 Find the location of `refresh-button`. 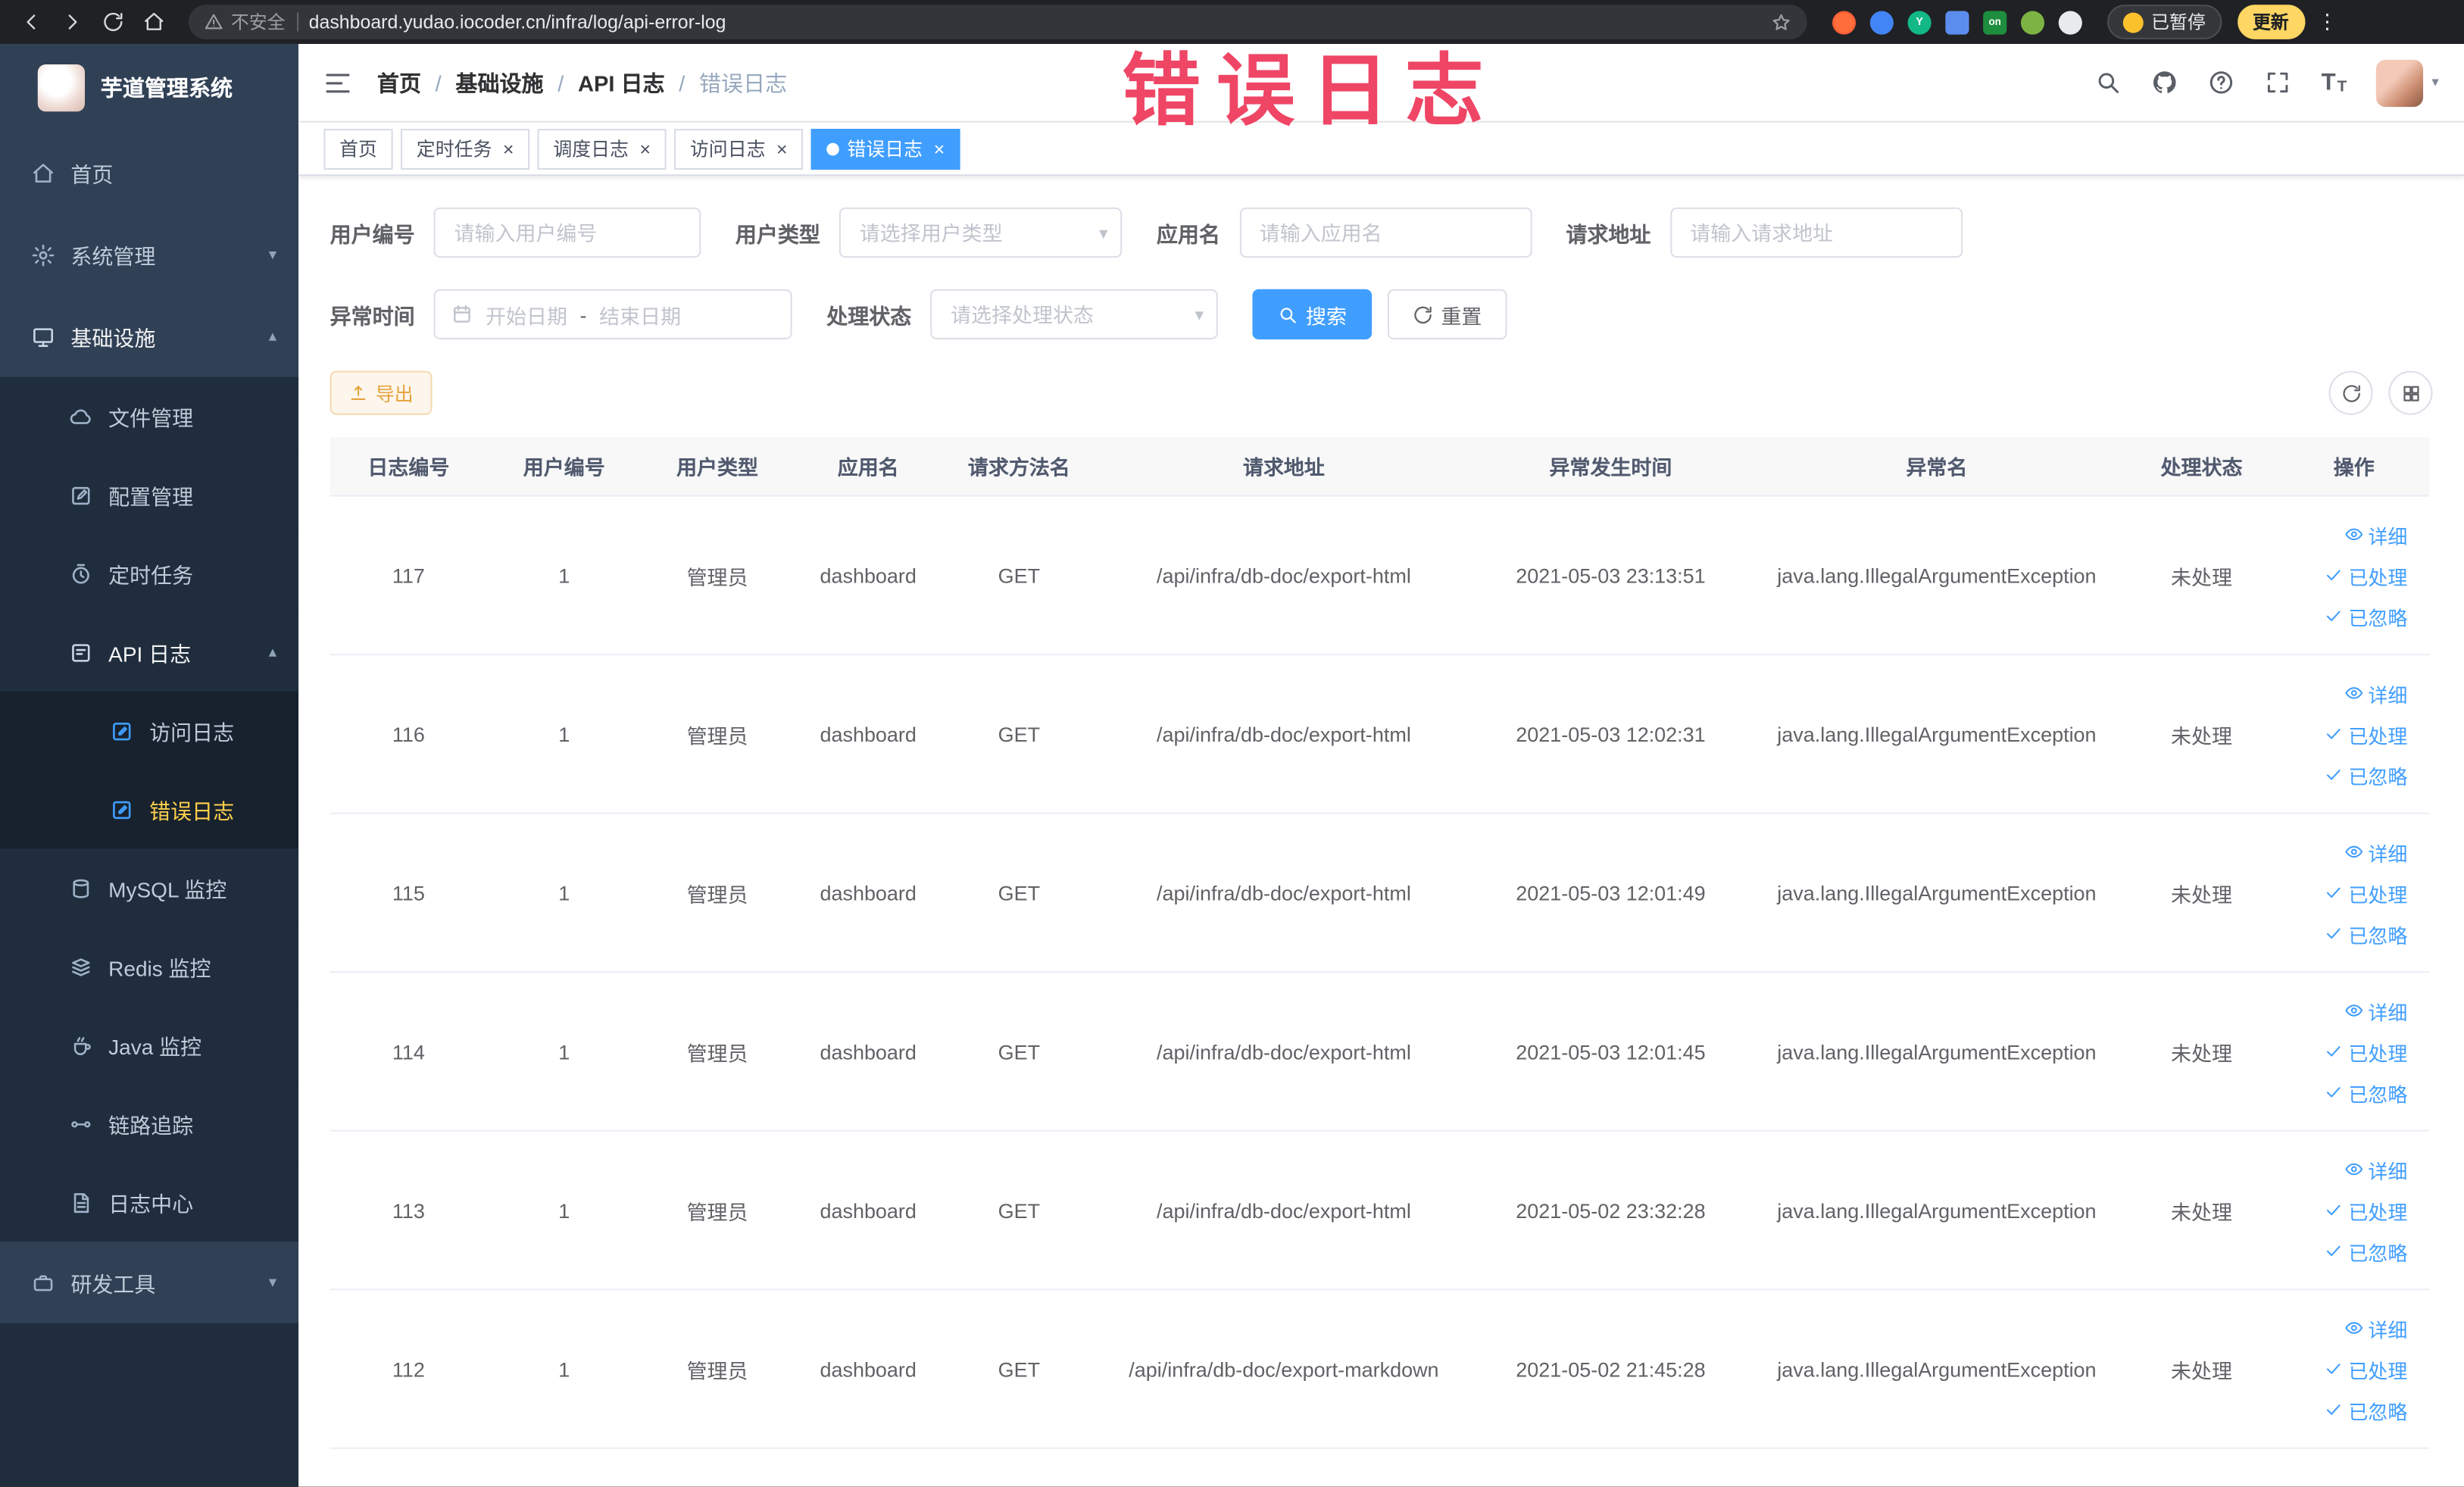

refresh-button is located at coordinates (2350, 392).